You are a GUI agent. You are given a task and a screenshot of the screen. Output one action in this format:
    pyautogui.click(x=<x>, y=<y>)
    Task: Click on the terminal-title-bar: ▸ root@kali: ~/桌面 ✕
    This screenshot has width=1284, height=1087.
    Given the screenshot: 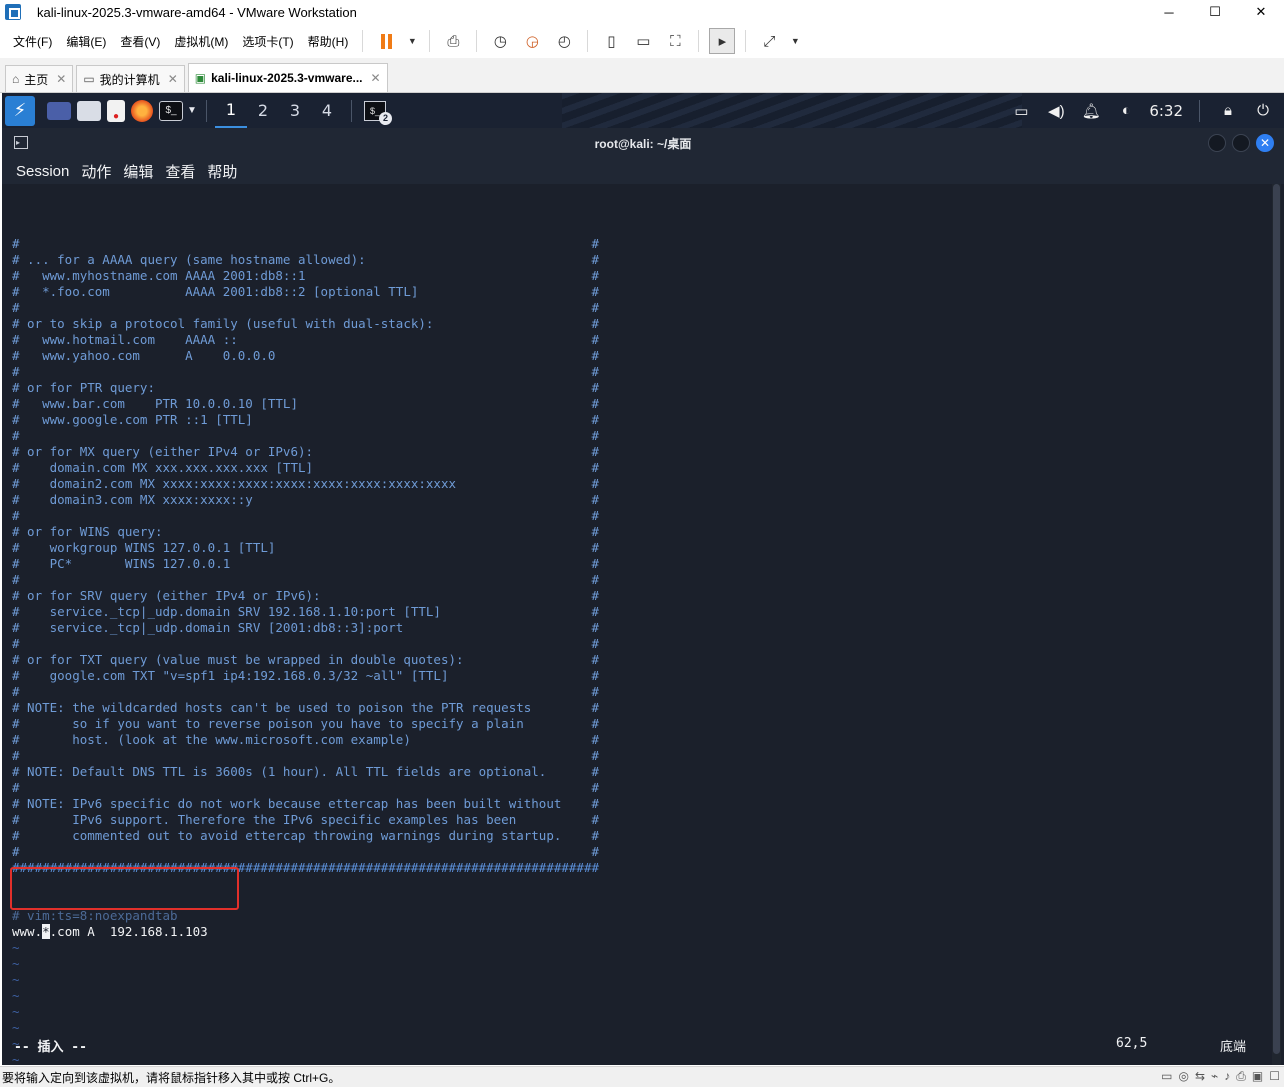 What is the action you would take?
    pyautogui.click(x=643, y=143)
    